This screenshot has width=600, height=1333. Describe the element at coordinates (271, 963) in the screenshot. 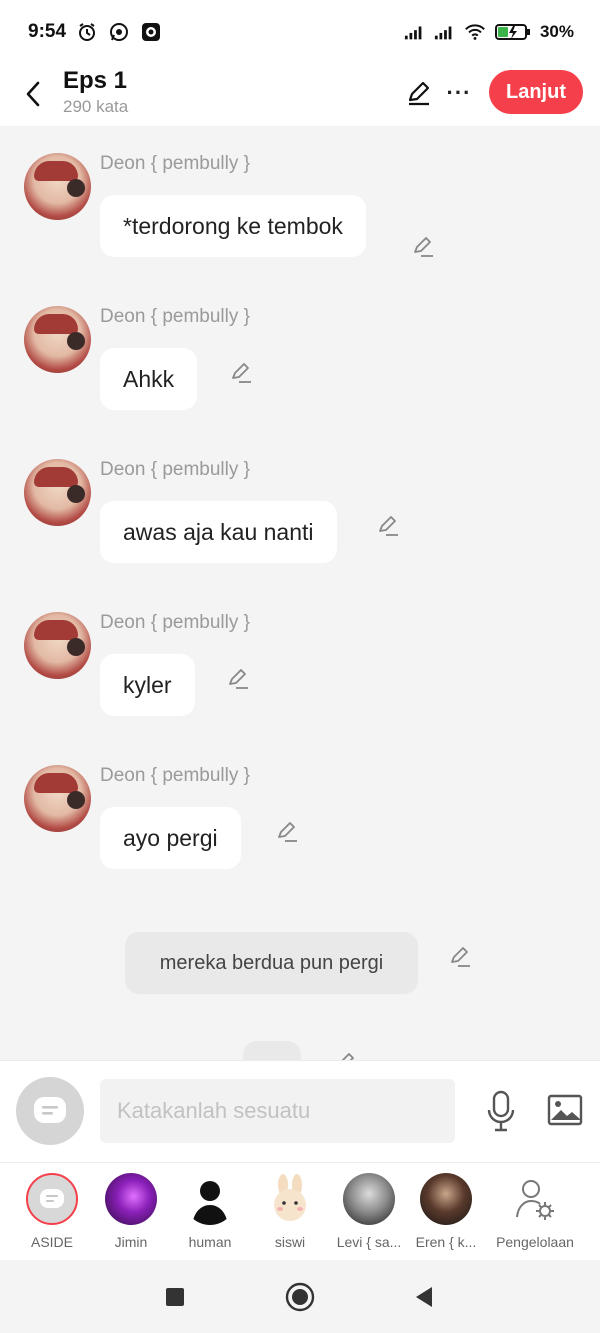

I see `narration-bubble: mereka berdua pun pergi` at that location.